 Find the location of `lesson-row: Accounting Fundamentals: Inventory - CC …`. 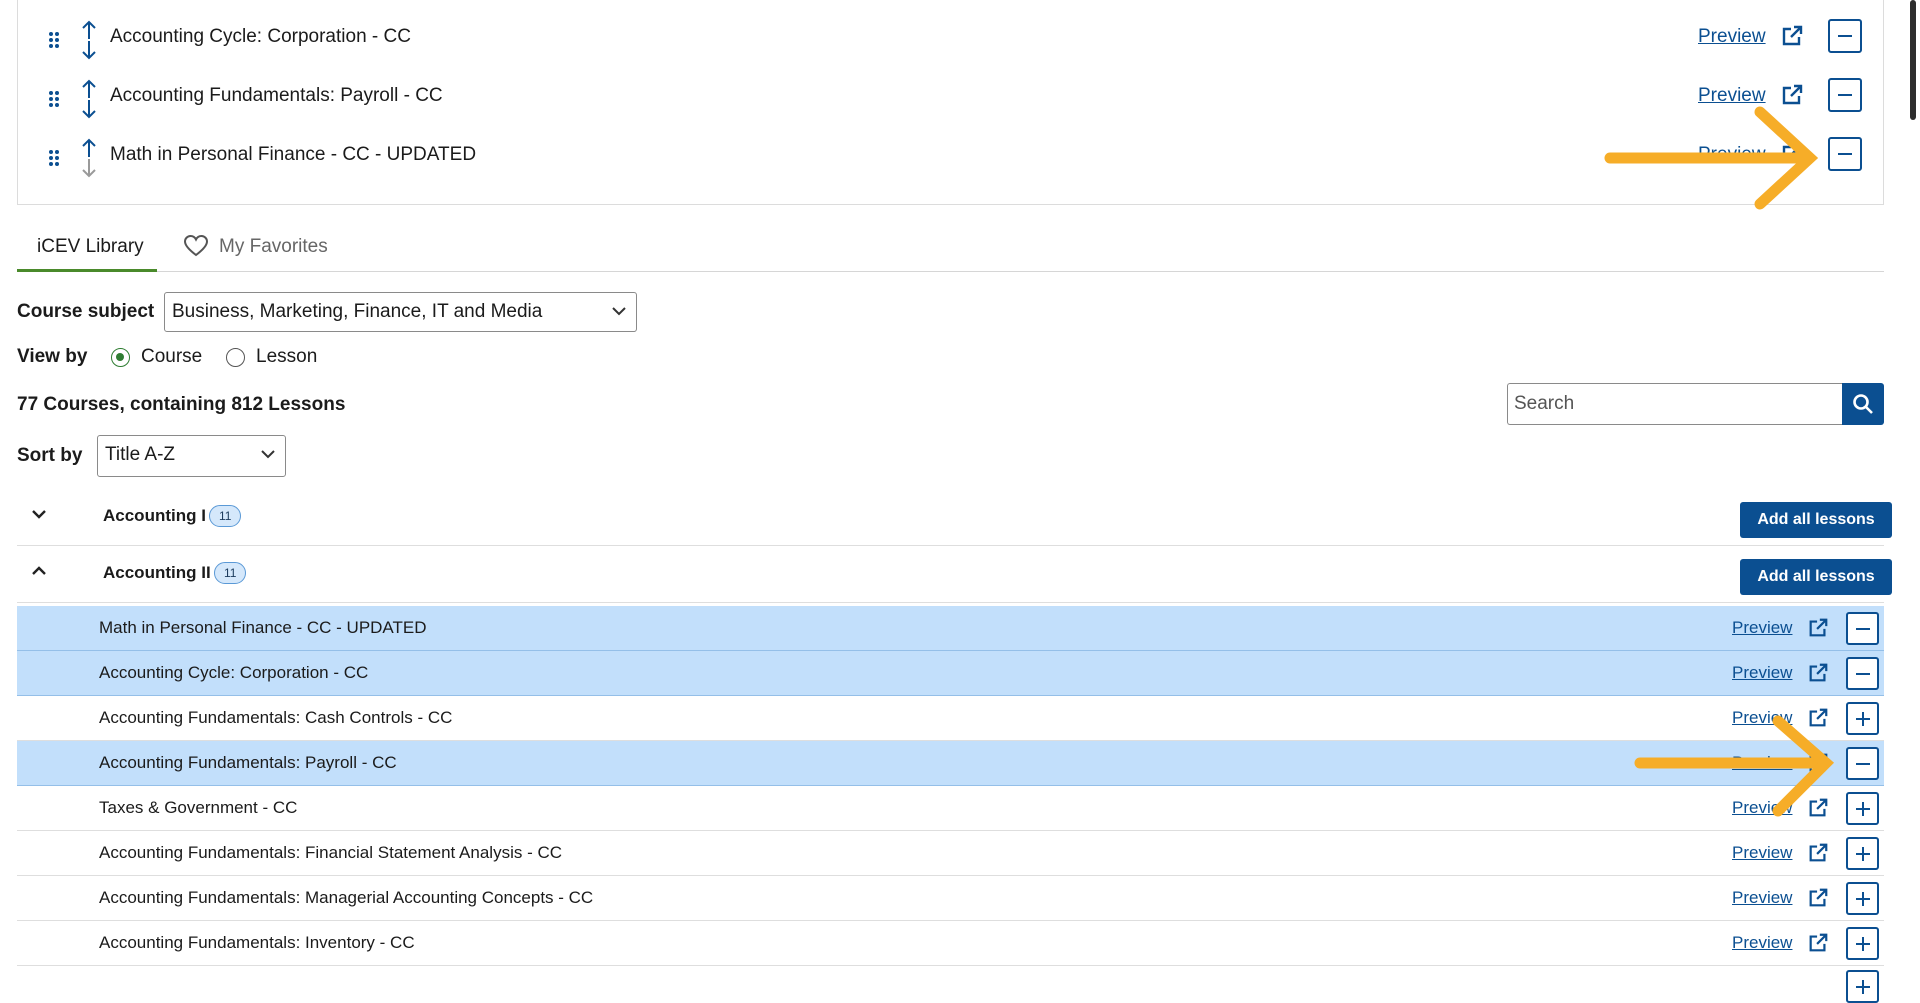

lesson-row: Accounting Fundamentals: Inventory - CC … is located at coordinates (950, 943).